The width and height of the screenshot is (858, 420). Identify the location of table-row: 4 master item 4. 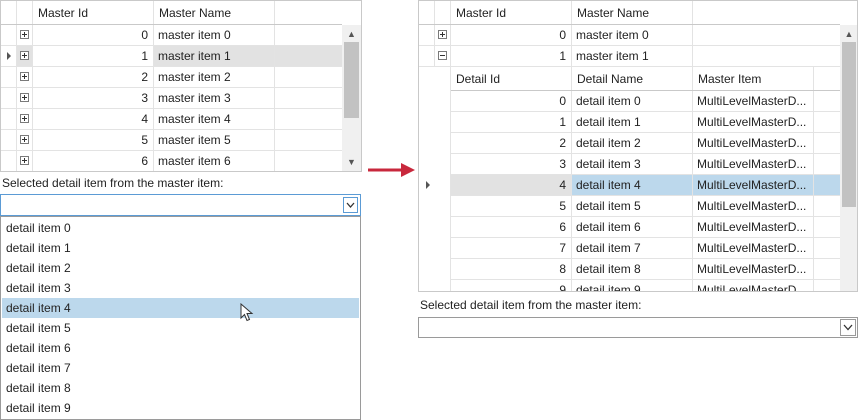
(171, 119).